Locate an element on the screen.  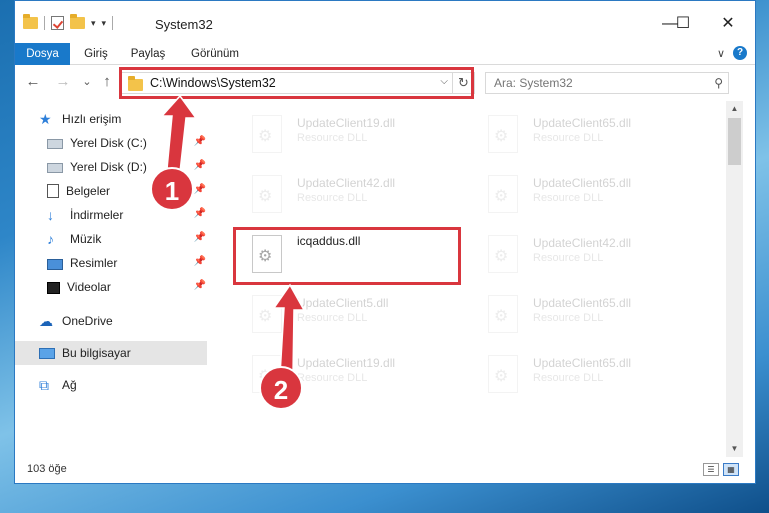
step-1-callout: 1 is located at coordinates (172, 189).